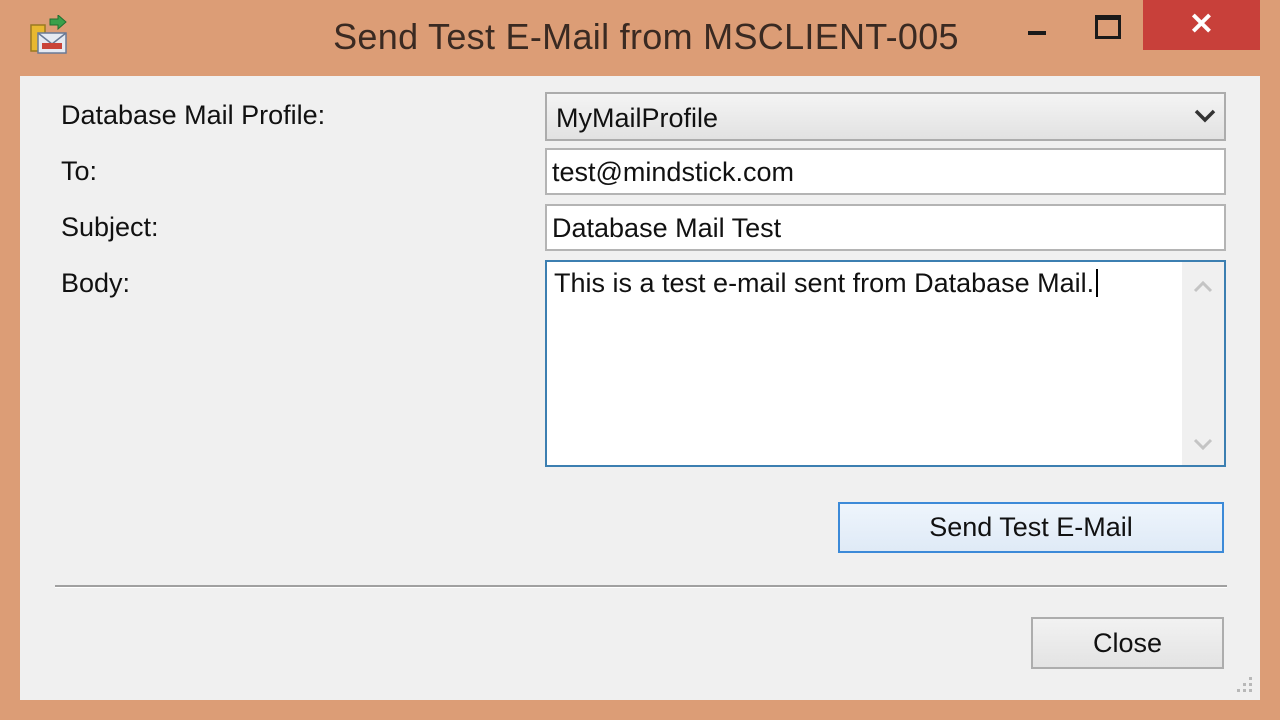  I want to click on close-button: Close, so click(1127, 643).